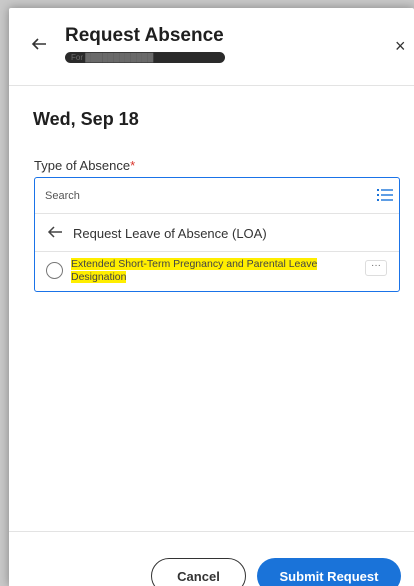 The image size is (414, 586). Describe the element at coordinates (145, 57) in the screenshot. I see `dialog-subtitle-redacted: For ████████████` at that location.